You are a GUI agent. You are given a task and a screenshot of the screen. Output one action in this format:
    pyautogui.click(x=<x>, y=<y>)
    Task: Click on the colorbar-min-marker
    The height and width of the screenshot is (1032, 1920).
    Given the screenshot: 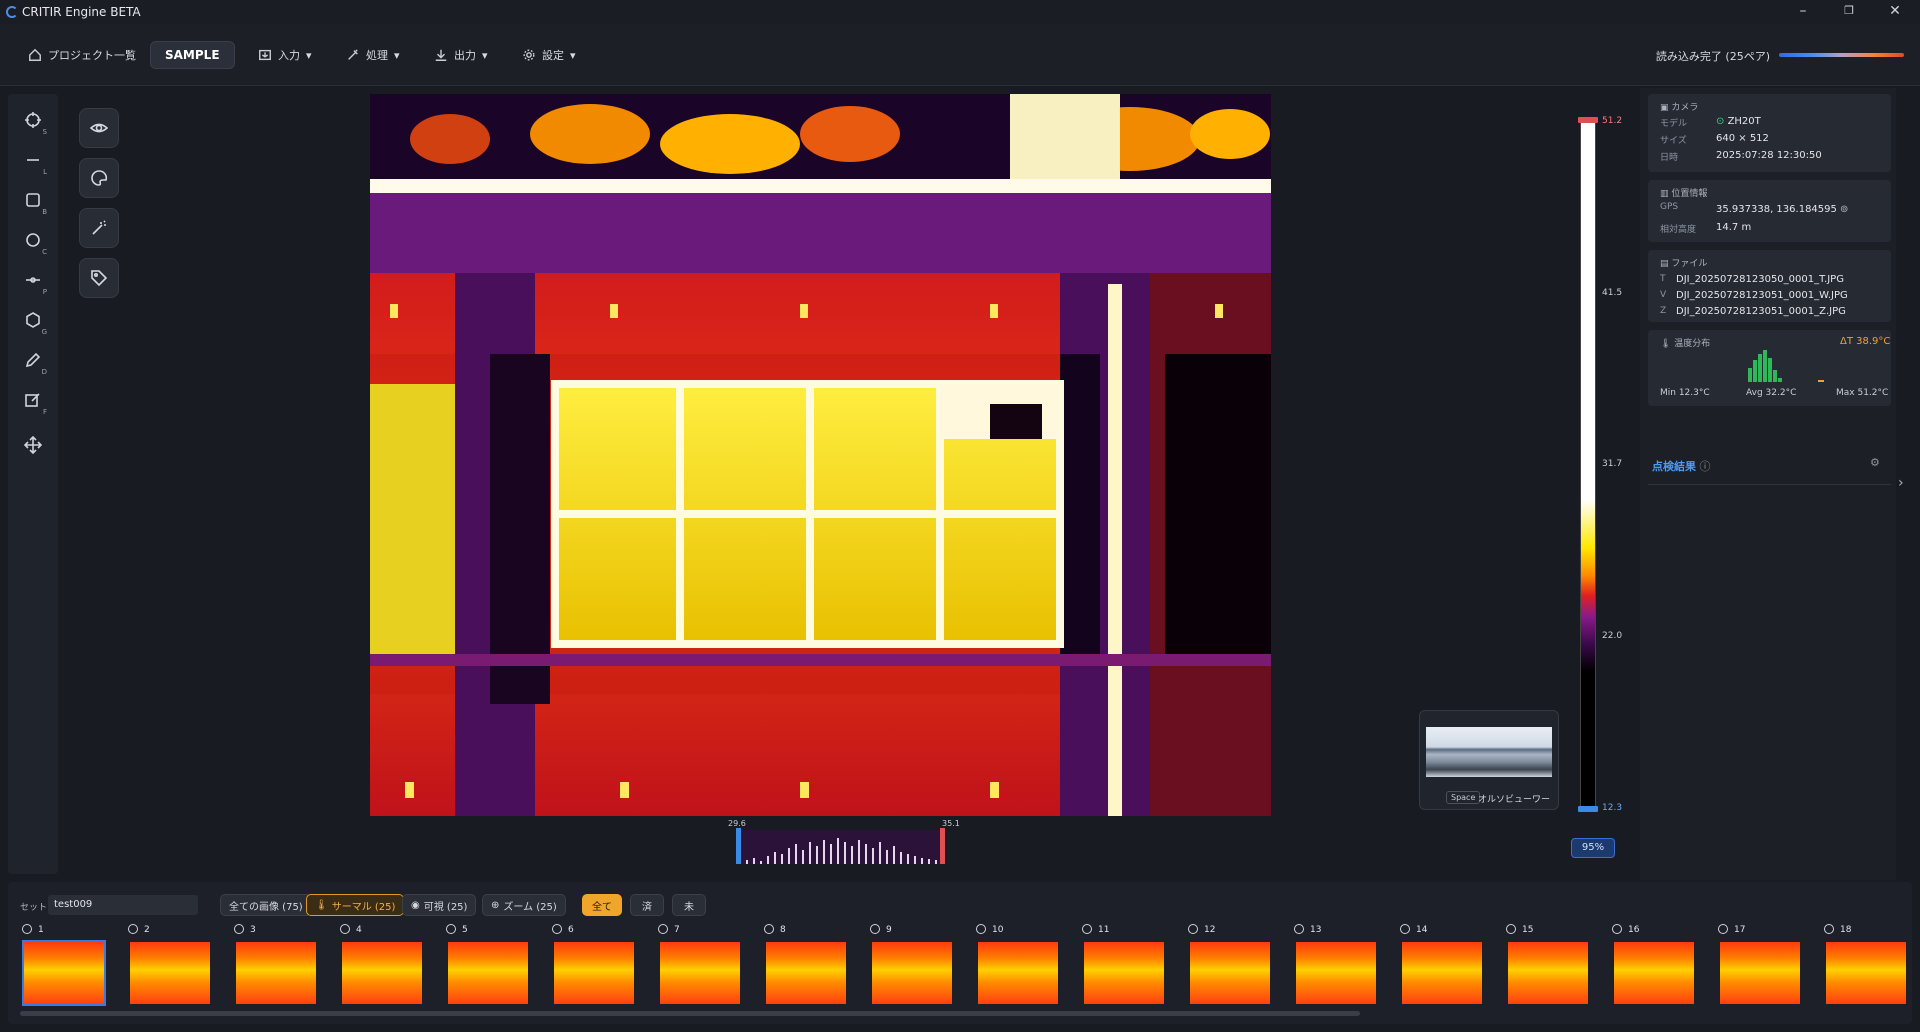 What is the action you would take?
    pyautogui.click(x=1588, y=809)
    